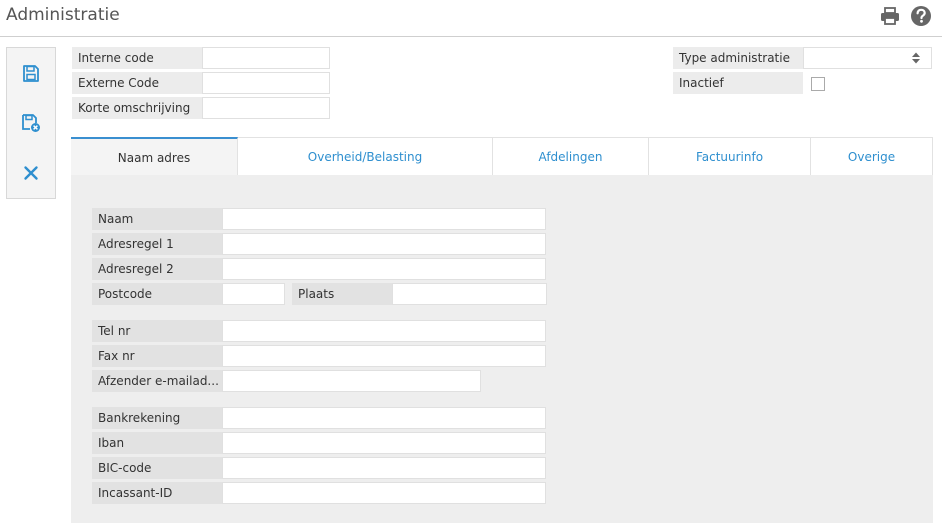 Image resolution: width=942 pixels, height=523 pixels. Describe the element at coordinates (157, 356) in the screenshot. I see `fax-nr-label: Fax nr` at that location.